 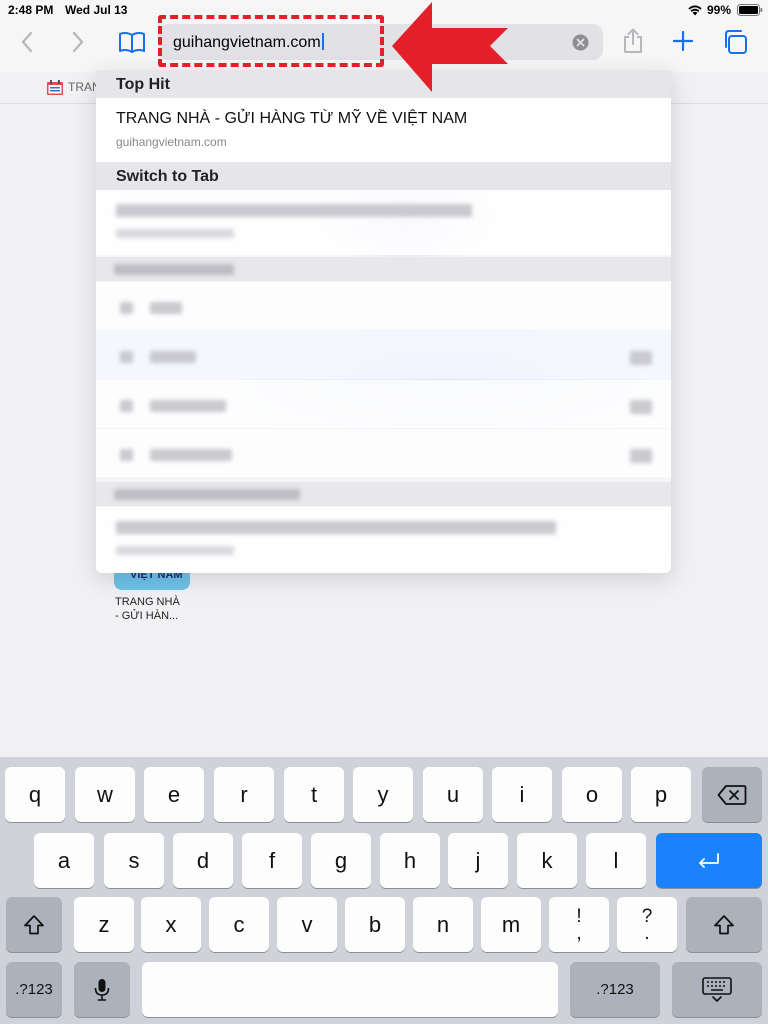 I want to click on delete-icon, so click(x=732, y=794).